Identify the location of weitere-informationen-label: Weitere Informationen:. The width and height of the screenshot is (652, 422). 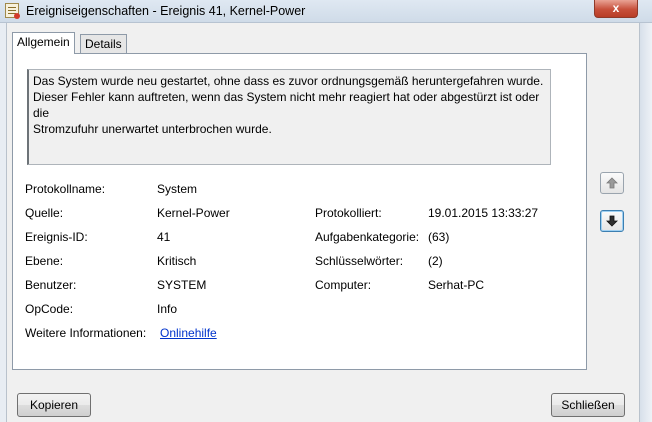
(86, 333).